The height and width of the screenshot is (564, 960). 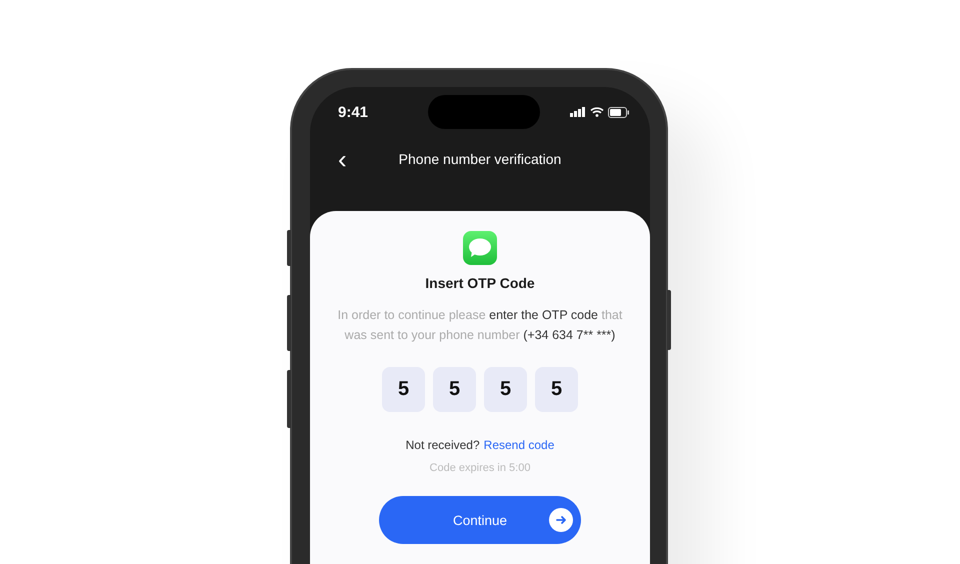 I want to click on resend-prompt: Not received?, so click(x=443, y=445).